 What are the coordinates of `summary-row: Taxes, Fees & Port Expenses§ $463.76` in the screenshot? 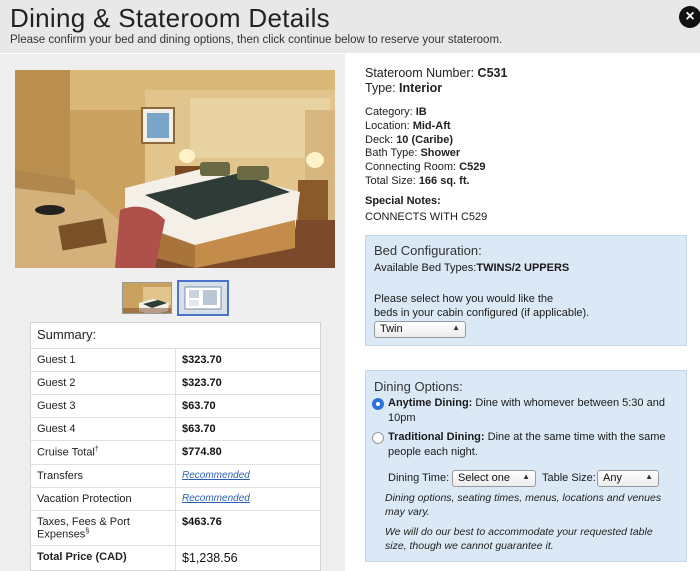 It's located at (175, 528).